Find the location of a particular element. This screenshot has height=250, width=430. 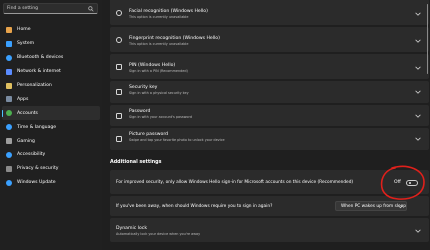

update-icon is located at coordinates (9, 182).